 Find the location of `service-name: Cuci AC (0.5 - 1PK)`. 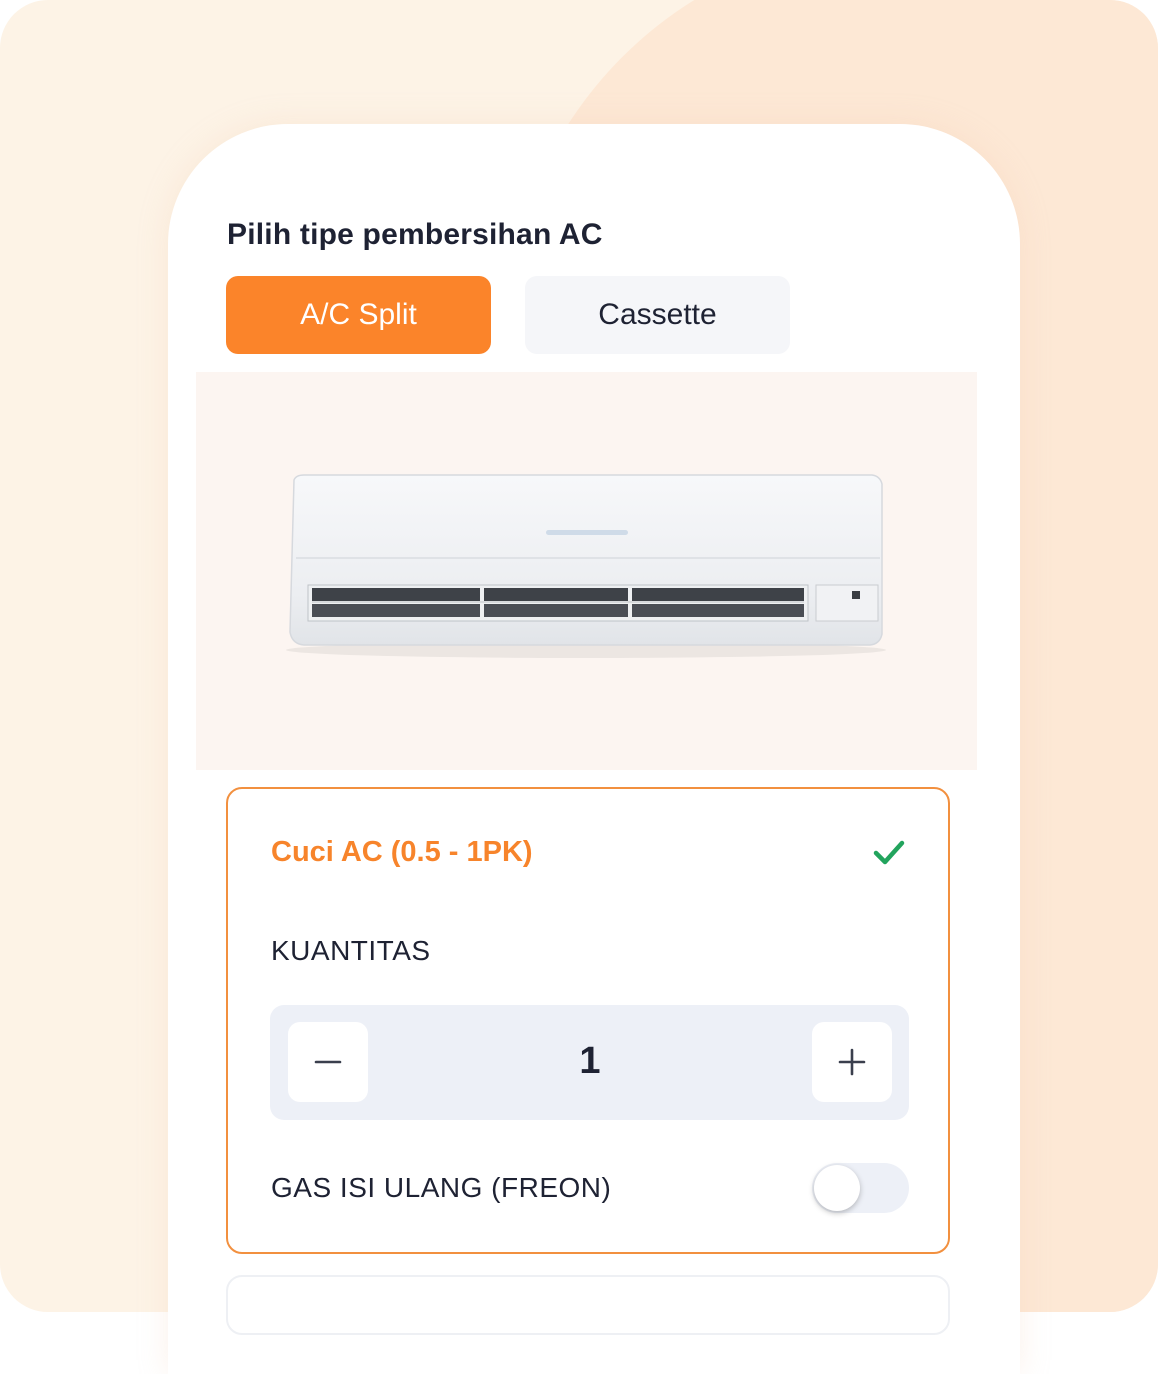

service-name: Cuci AC (0.5 - 1PK) is located at coordinates (402, 852).